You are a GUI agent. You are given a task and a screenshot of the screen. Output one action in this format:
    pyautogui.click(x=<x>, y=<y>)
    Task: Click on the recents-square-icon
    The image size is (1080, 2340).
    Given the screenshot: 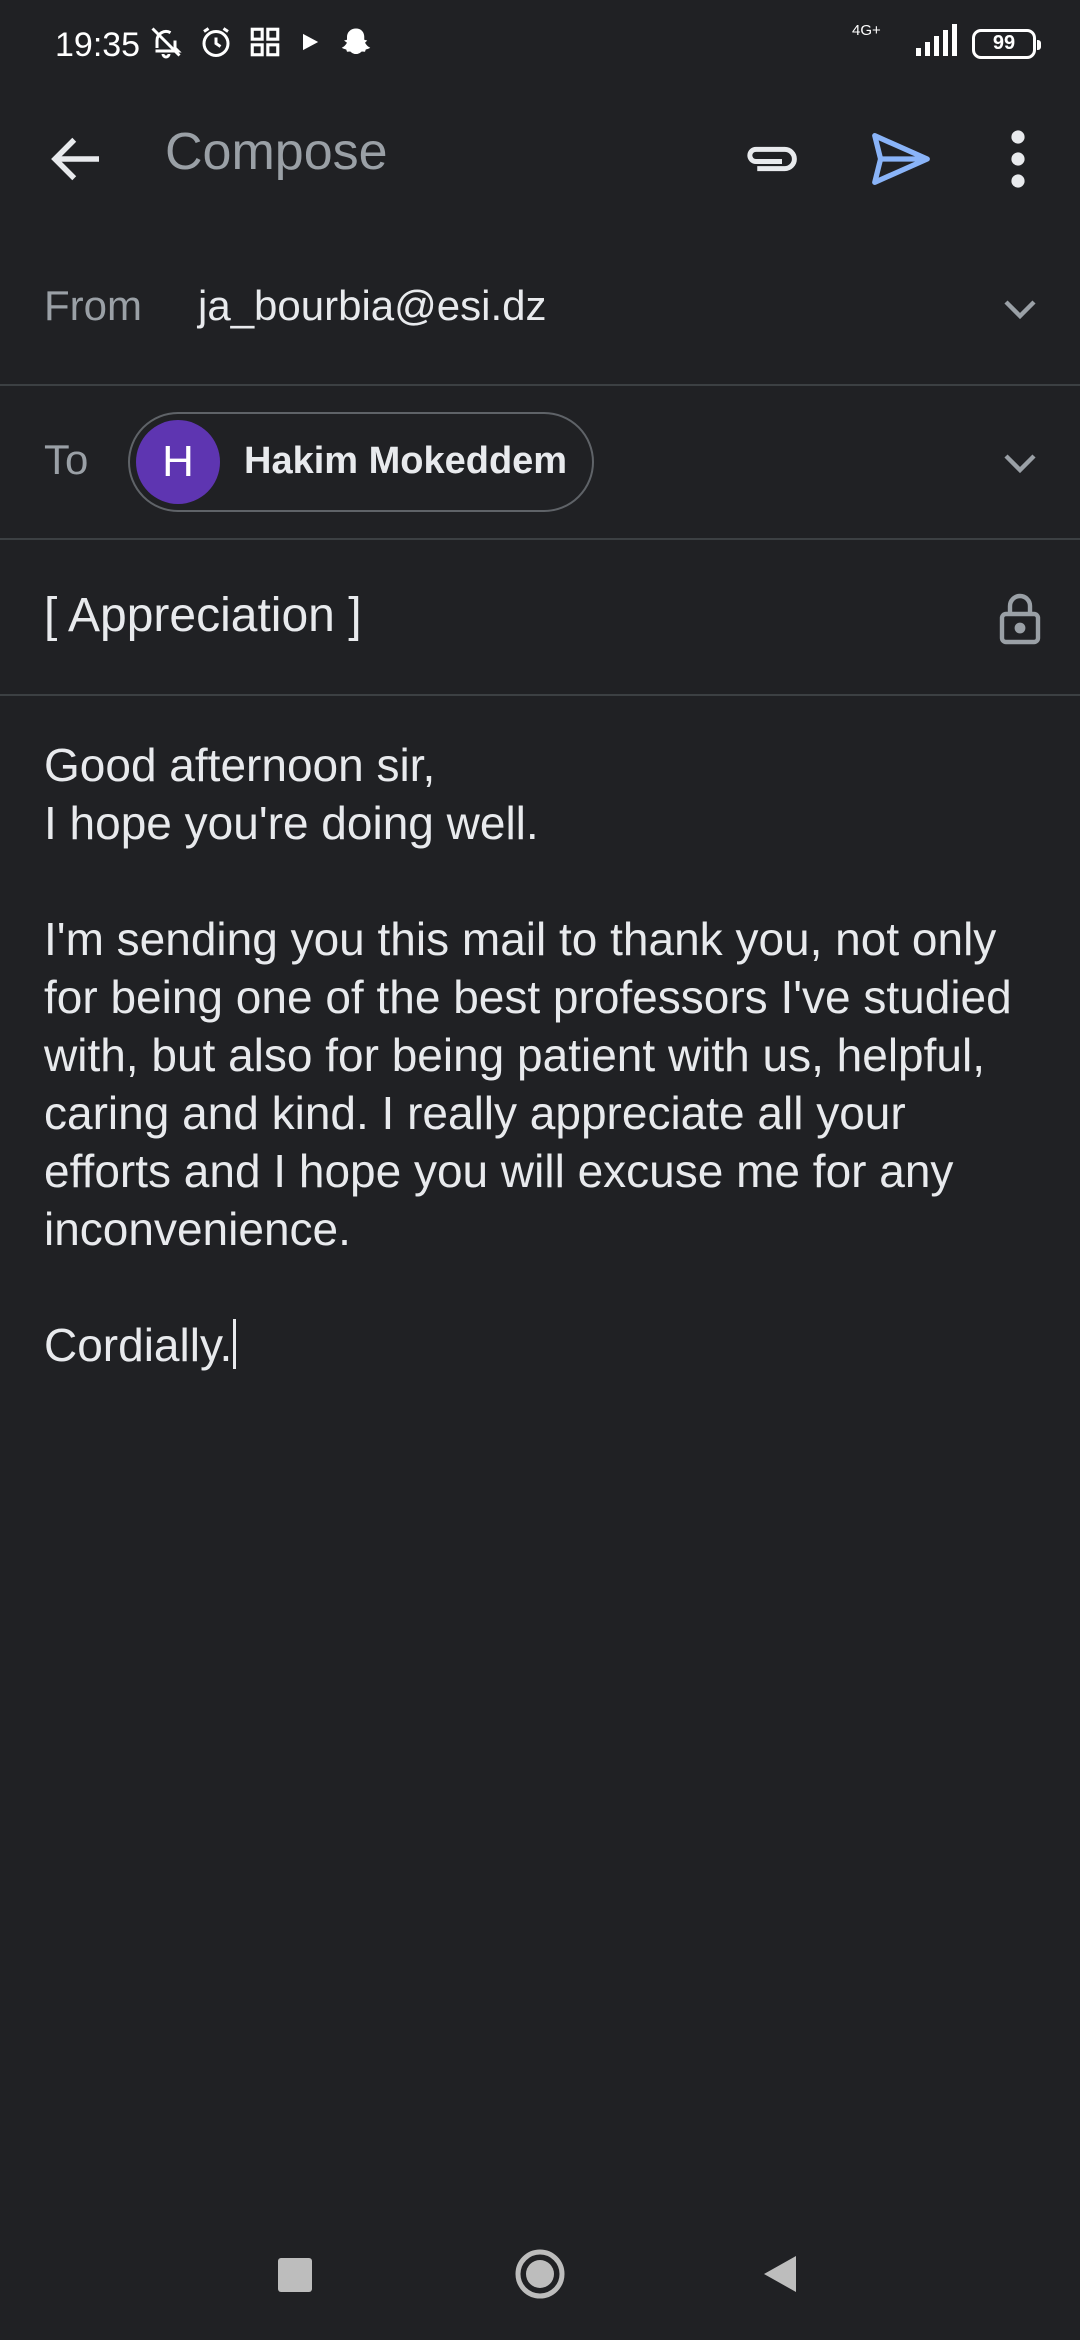 What is the action you would take?
    pyautogui.click(x=295, y=2275)
    